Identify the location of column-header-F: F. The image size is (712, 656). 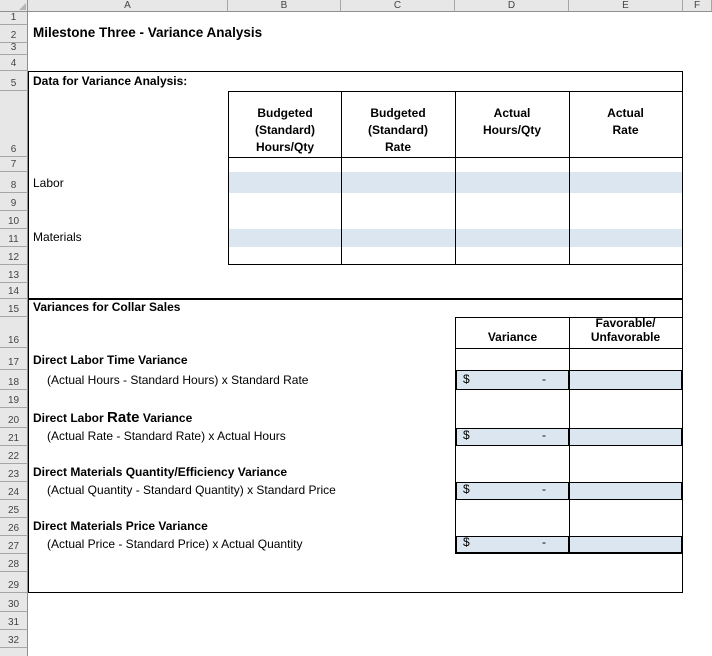
(697, 6).